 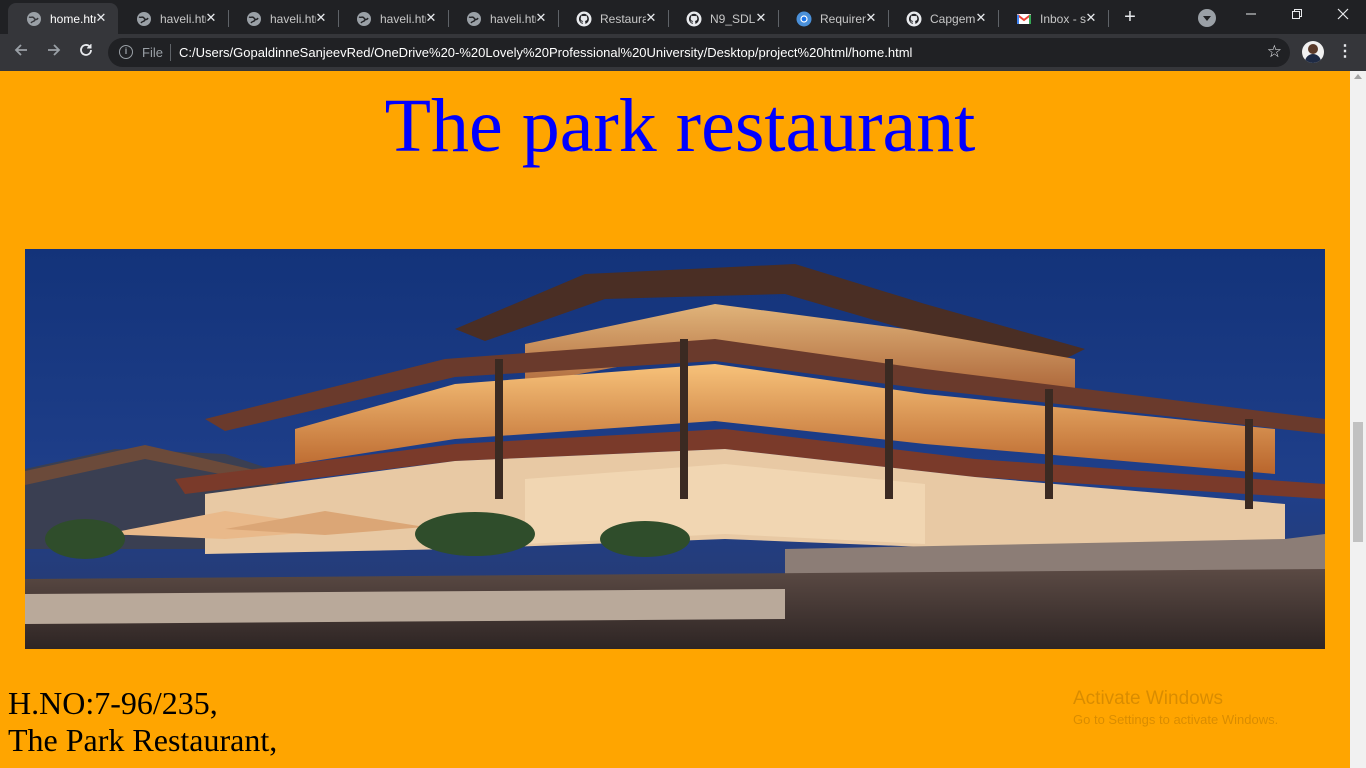 What do you see at coordinates (1274, 52) in the screenshot?
I see `bookmark-star-icon: ☆` at bounding box center [1274, 52].